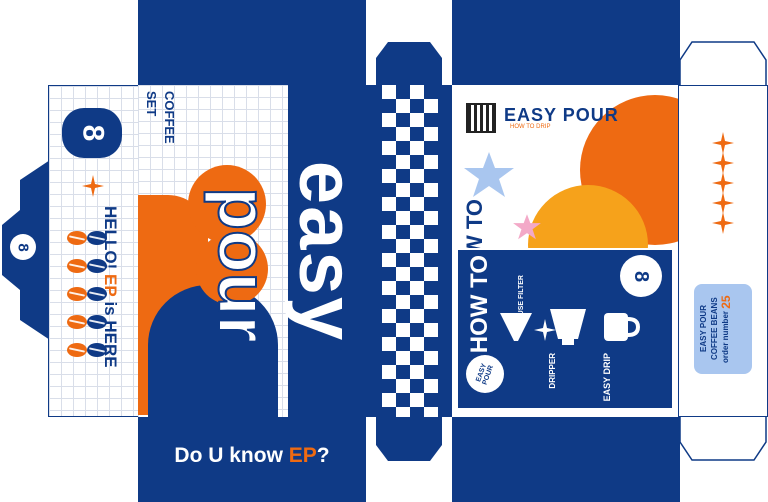  I want to click on right-panel-bottom, so click(566, 459).